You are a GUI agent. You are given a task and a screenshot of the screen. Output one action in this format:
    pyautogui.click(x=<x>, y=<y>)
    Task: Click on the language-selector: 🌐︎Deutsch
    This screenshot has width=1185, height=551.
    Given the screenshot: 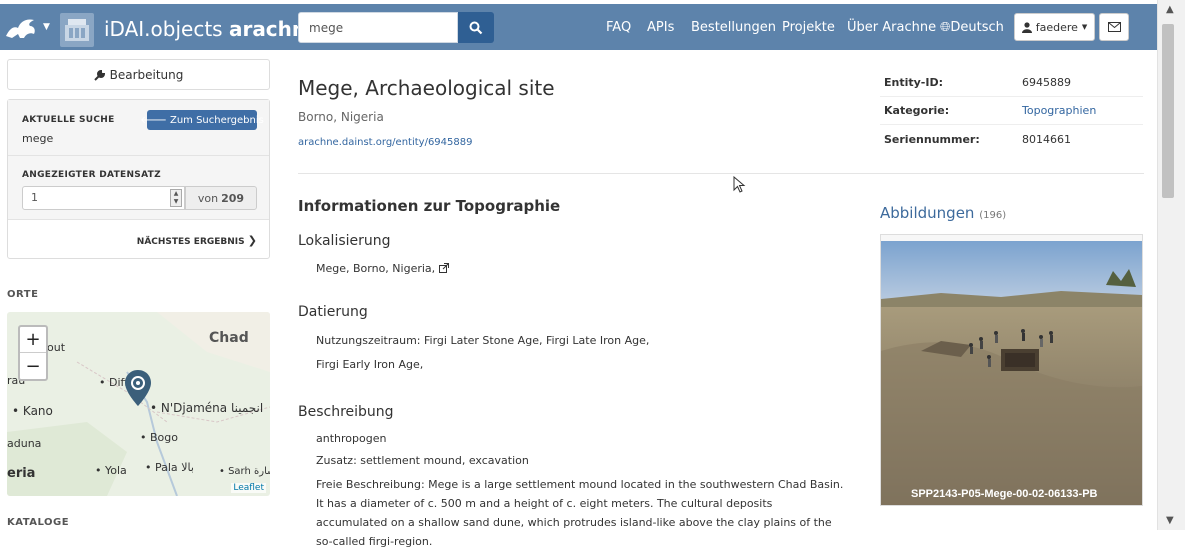 What is the action you would take?
    pyautogui.click(x=972, y=27)
    